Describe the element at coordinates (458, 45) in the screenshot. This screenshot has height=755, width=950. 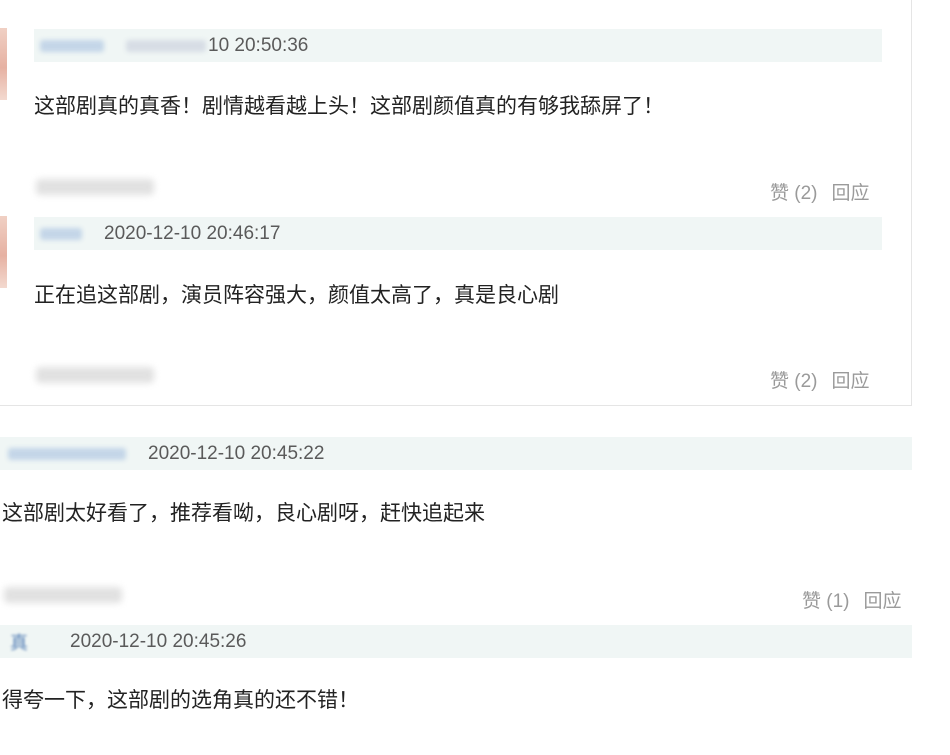
I see `comment-meta-bar: 10 20:50:36` at that location.